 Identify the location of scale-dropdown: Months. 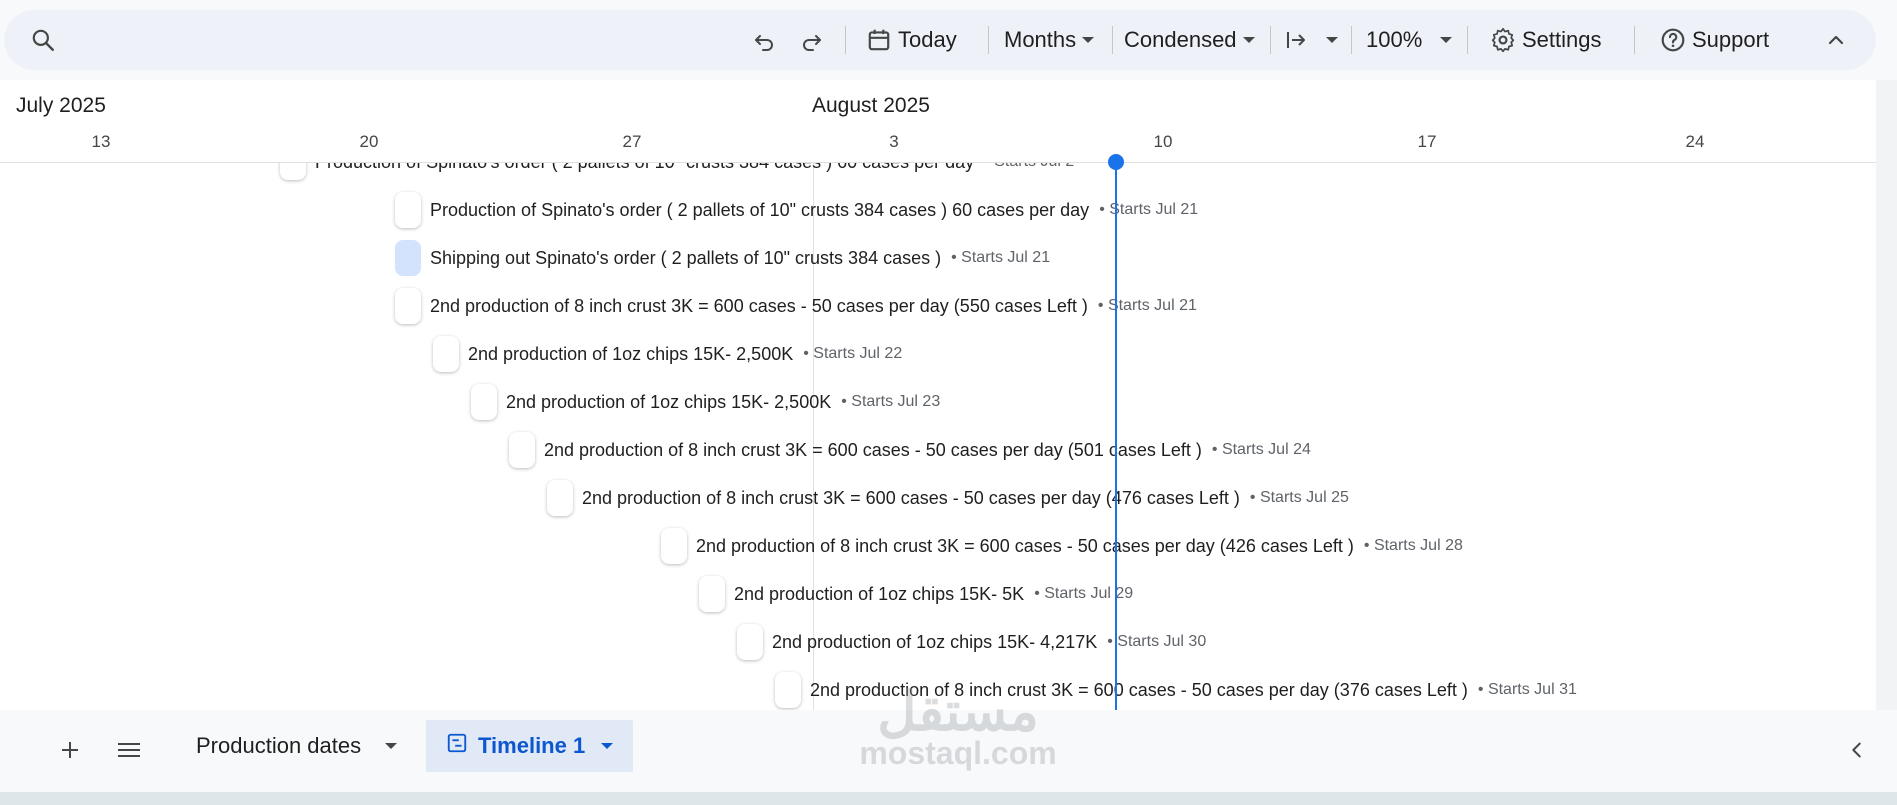
(1049, 40).